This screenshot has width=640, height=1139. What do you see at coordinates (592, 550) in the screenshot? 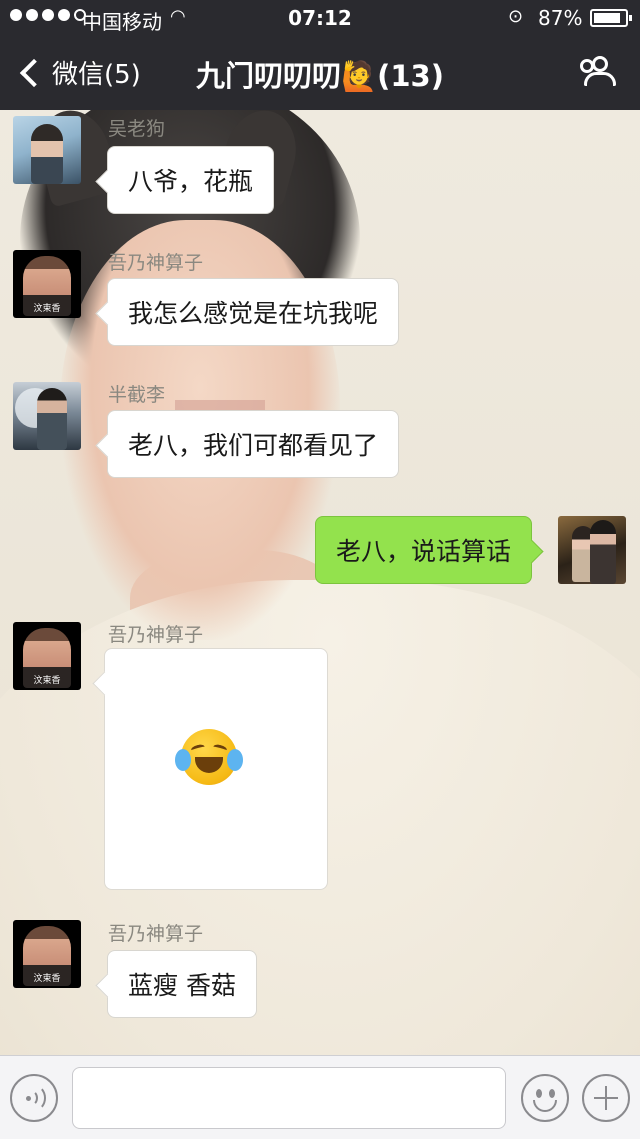
I see `avatar-me` at bounding box center [592, 550].